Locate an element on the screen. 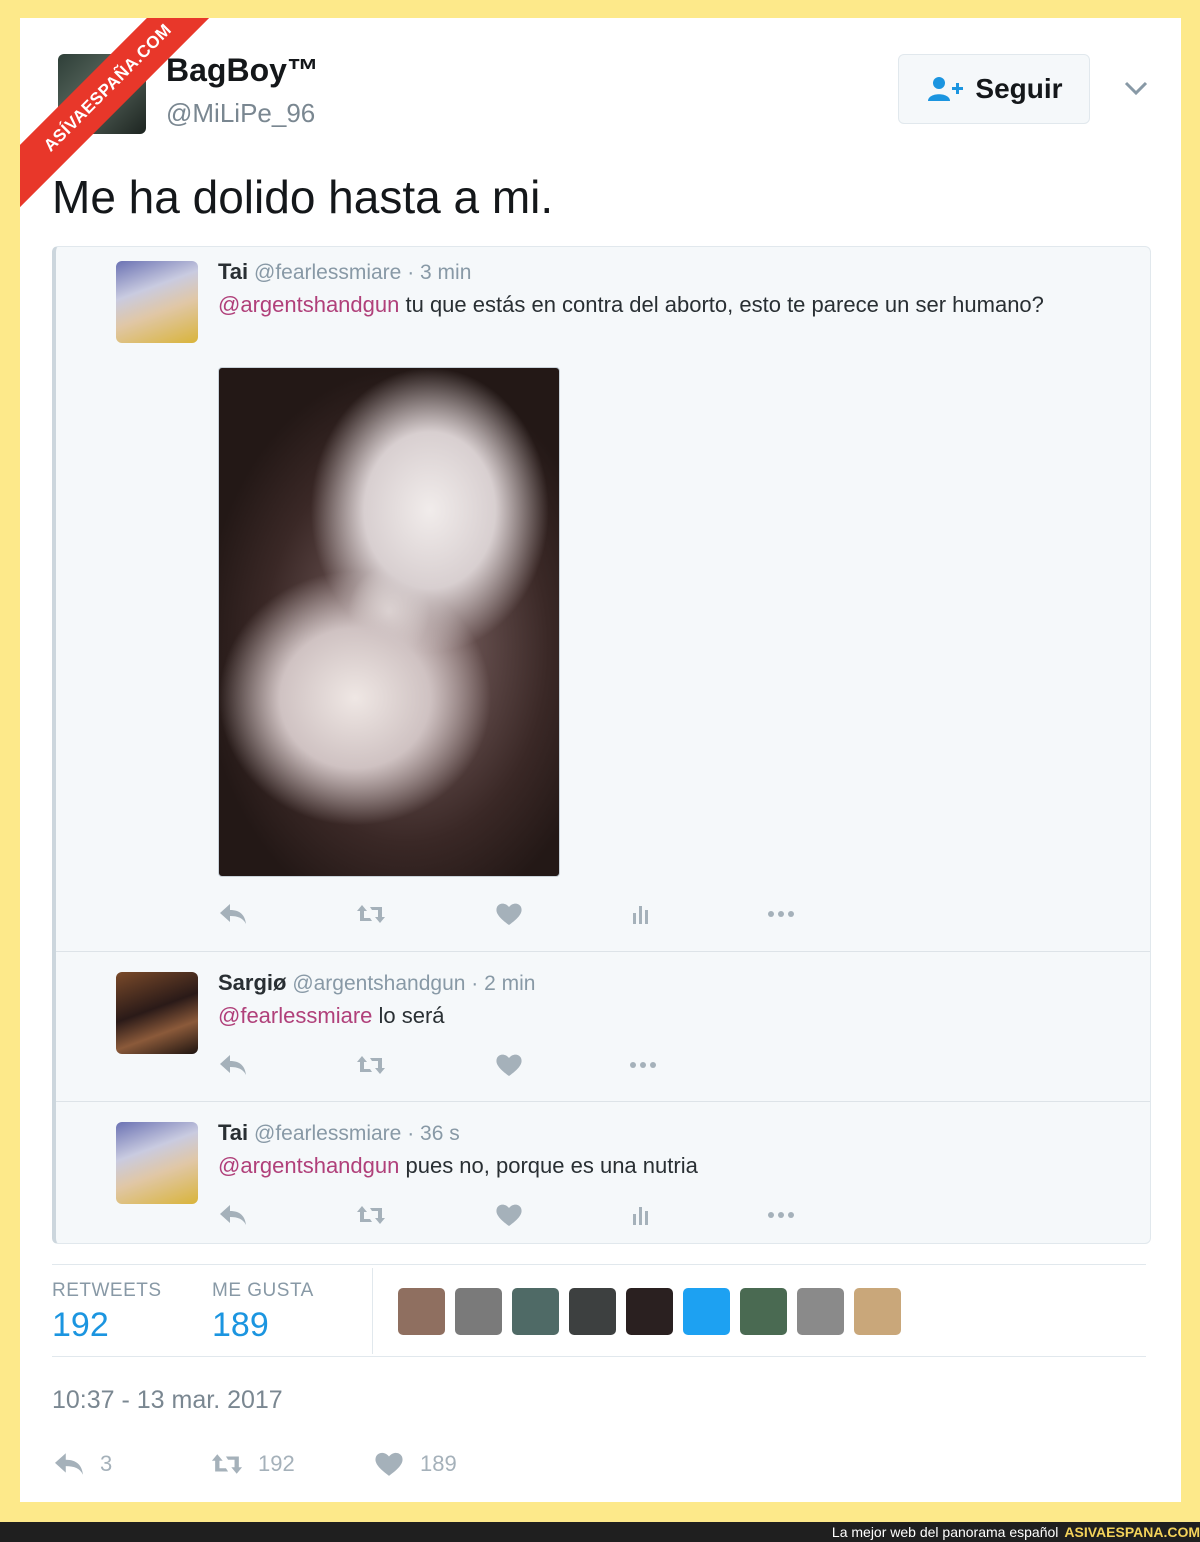 This screenshot has width=1200, height=1542. reply-body: lo será is located at coordinates (408, 1015).